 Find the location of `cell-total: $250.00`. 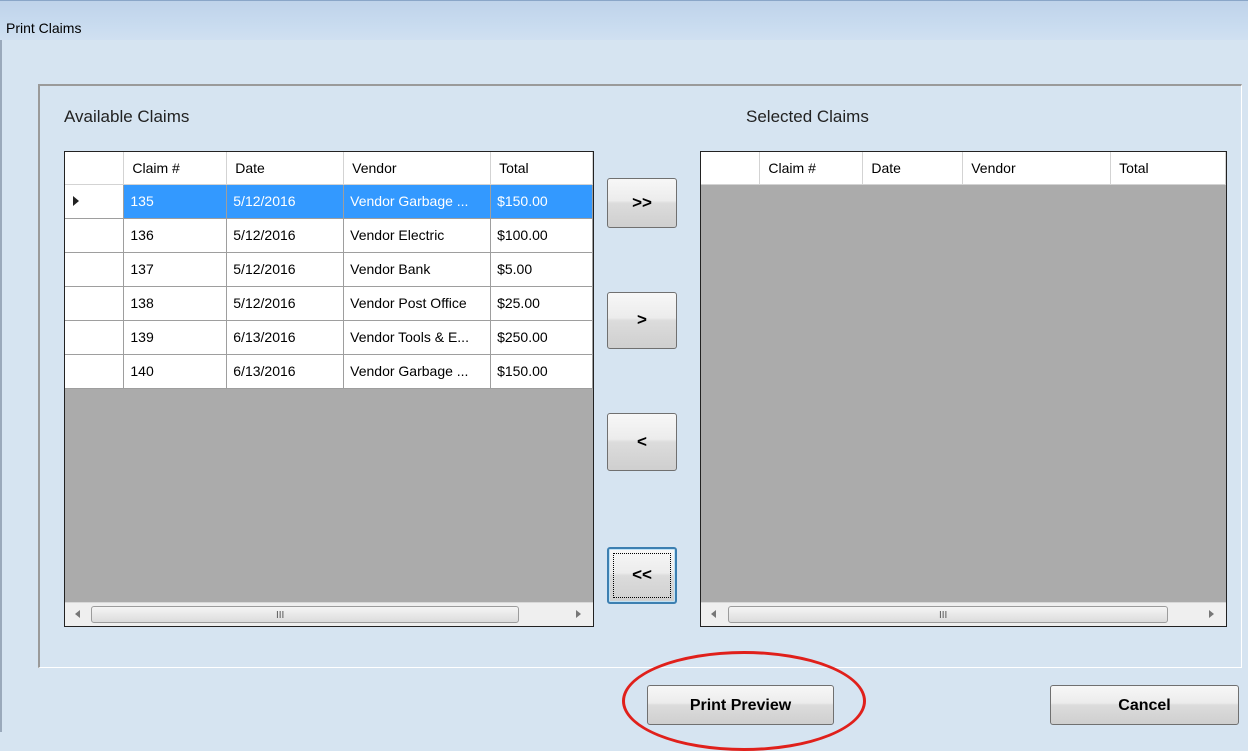

cell-total: $250.00 is located at coordinates (541, 337).